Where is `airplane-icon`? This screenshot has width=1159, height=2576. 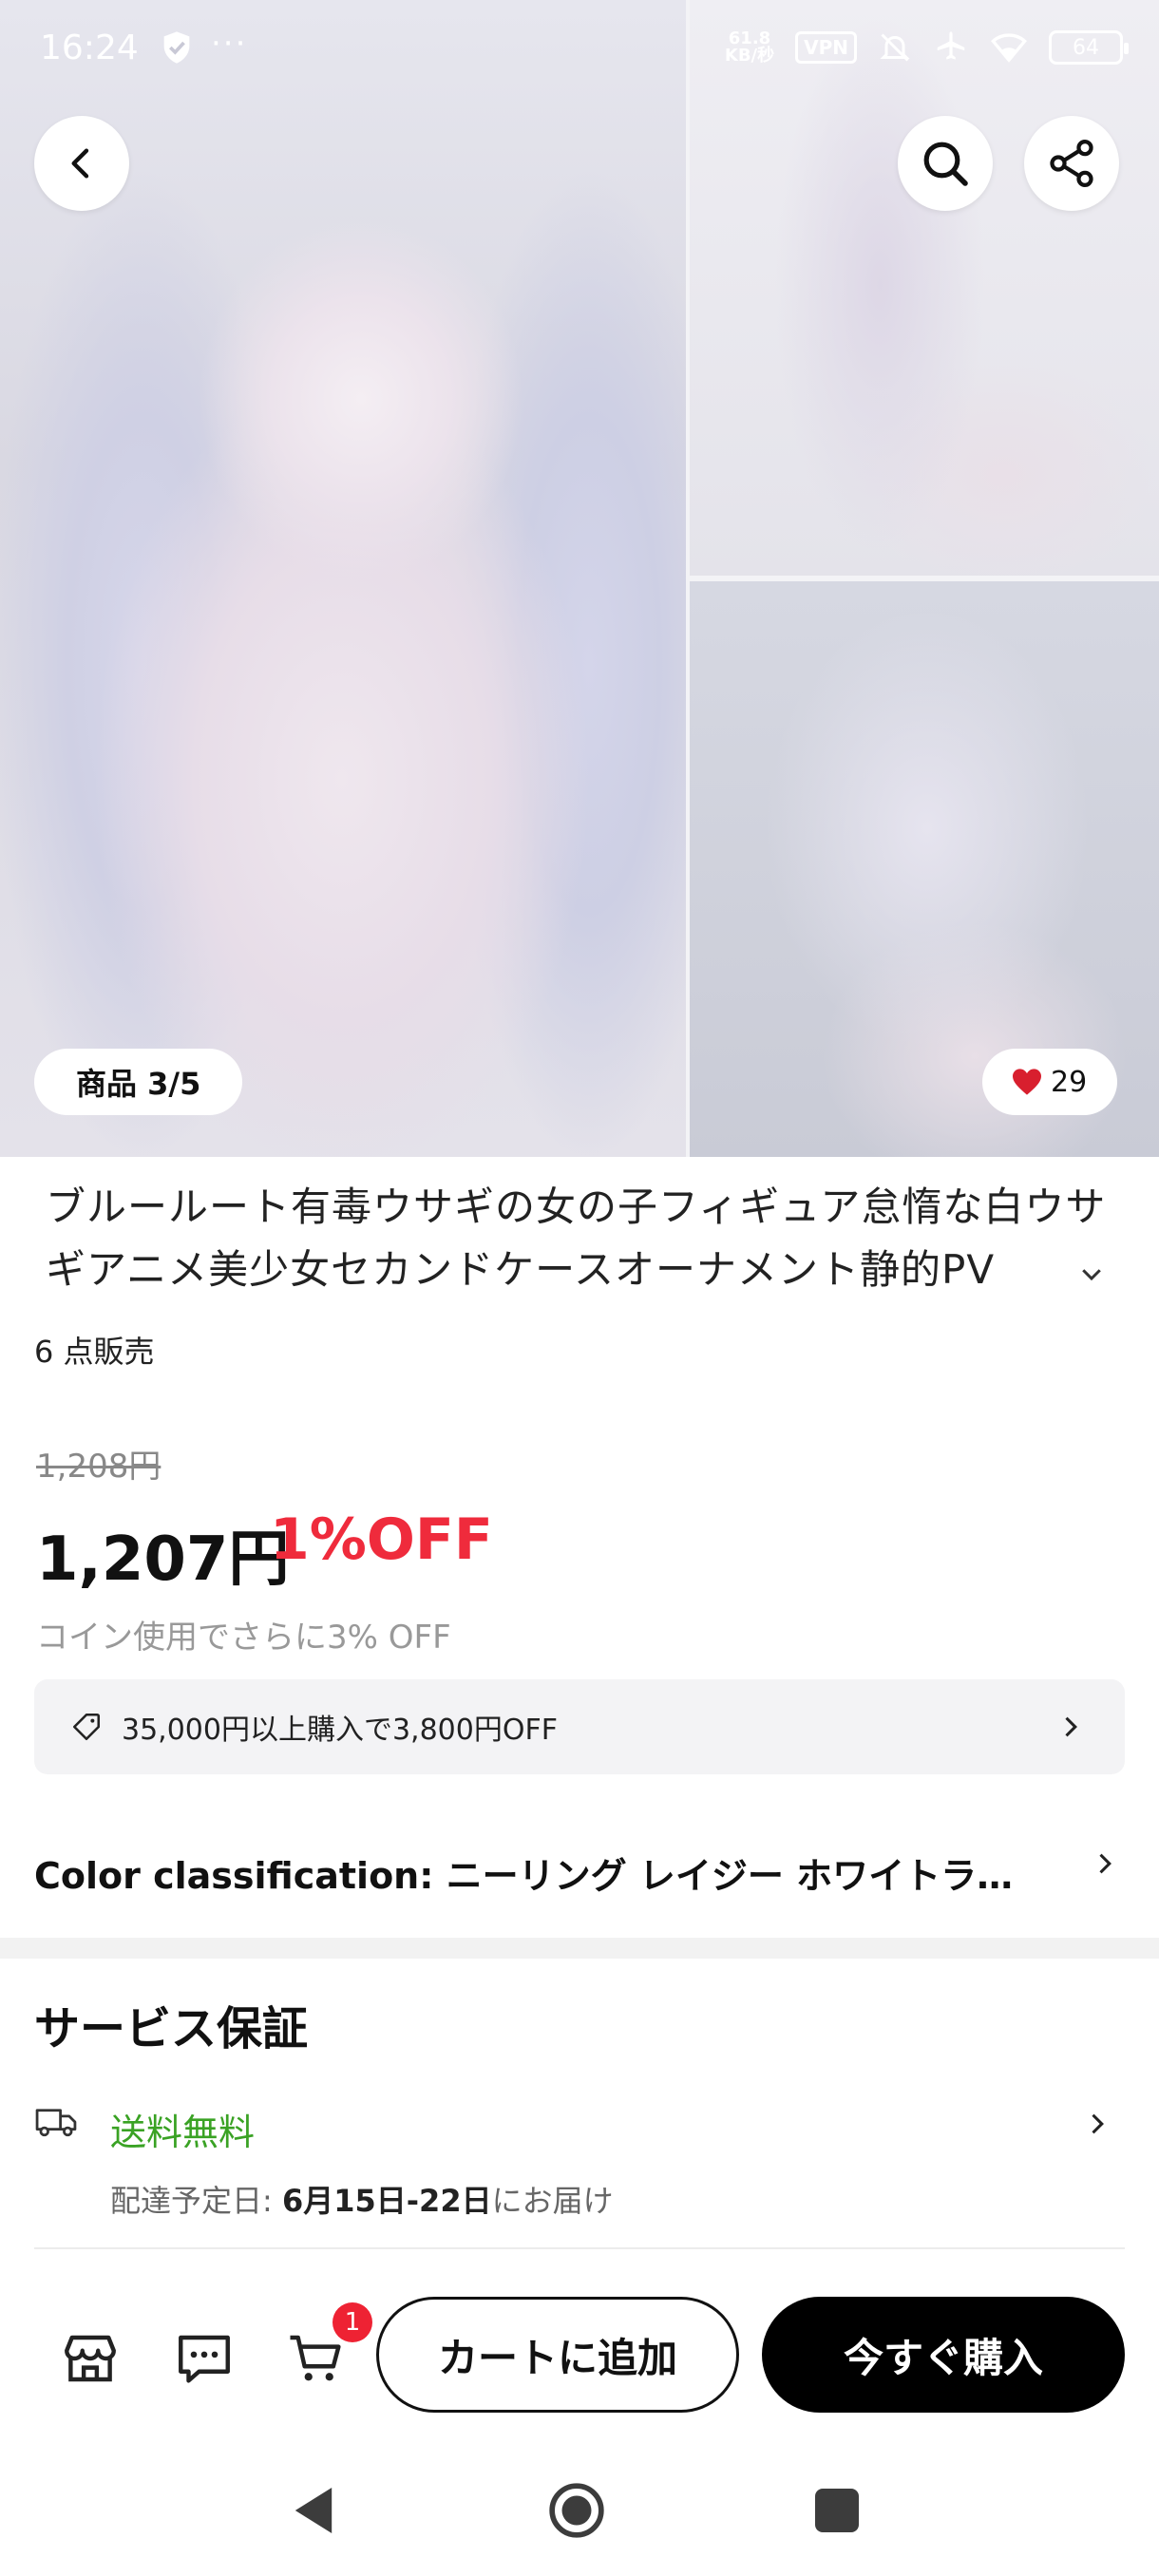 airplane-icon is located at coordinates (951, 45).